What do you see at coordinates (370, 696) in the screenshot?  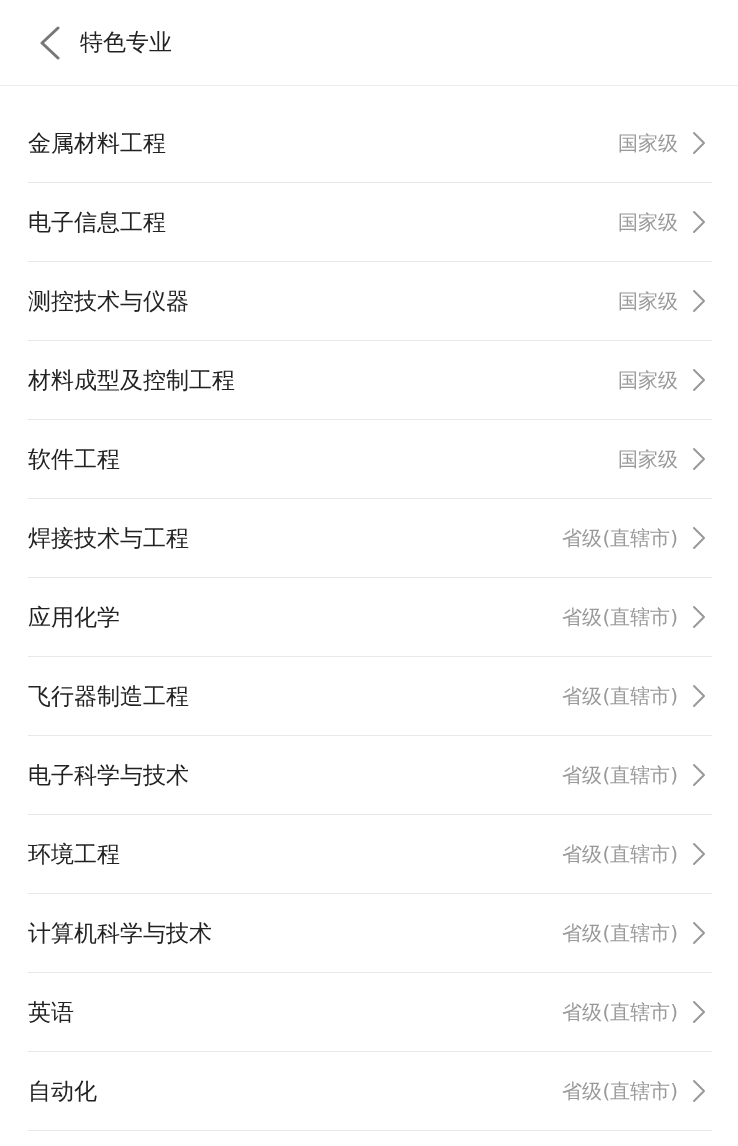 I see `major-list-item: 飞行器制造工程 省级(直辖市)` at bounding box center [370, 696].